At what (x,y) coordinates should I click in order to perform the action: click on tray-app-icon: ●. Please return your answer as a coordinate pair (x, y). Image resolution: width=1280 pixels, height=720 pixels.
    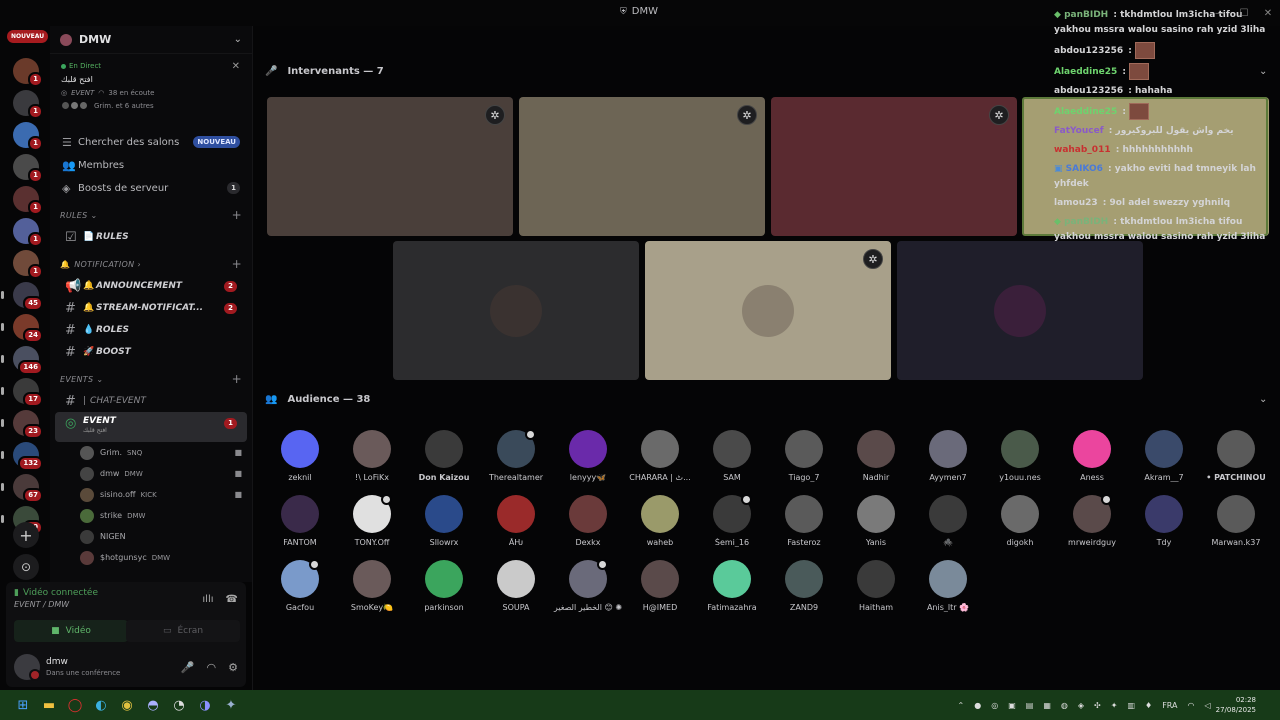
    Looking at the image, I should click on (977, 705).